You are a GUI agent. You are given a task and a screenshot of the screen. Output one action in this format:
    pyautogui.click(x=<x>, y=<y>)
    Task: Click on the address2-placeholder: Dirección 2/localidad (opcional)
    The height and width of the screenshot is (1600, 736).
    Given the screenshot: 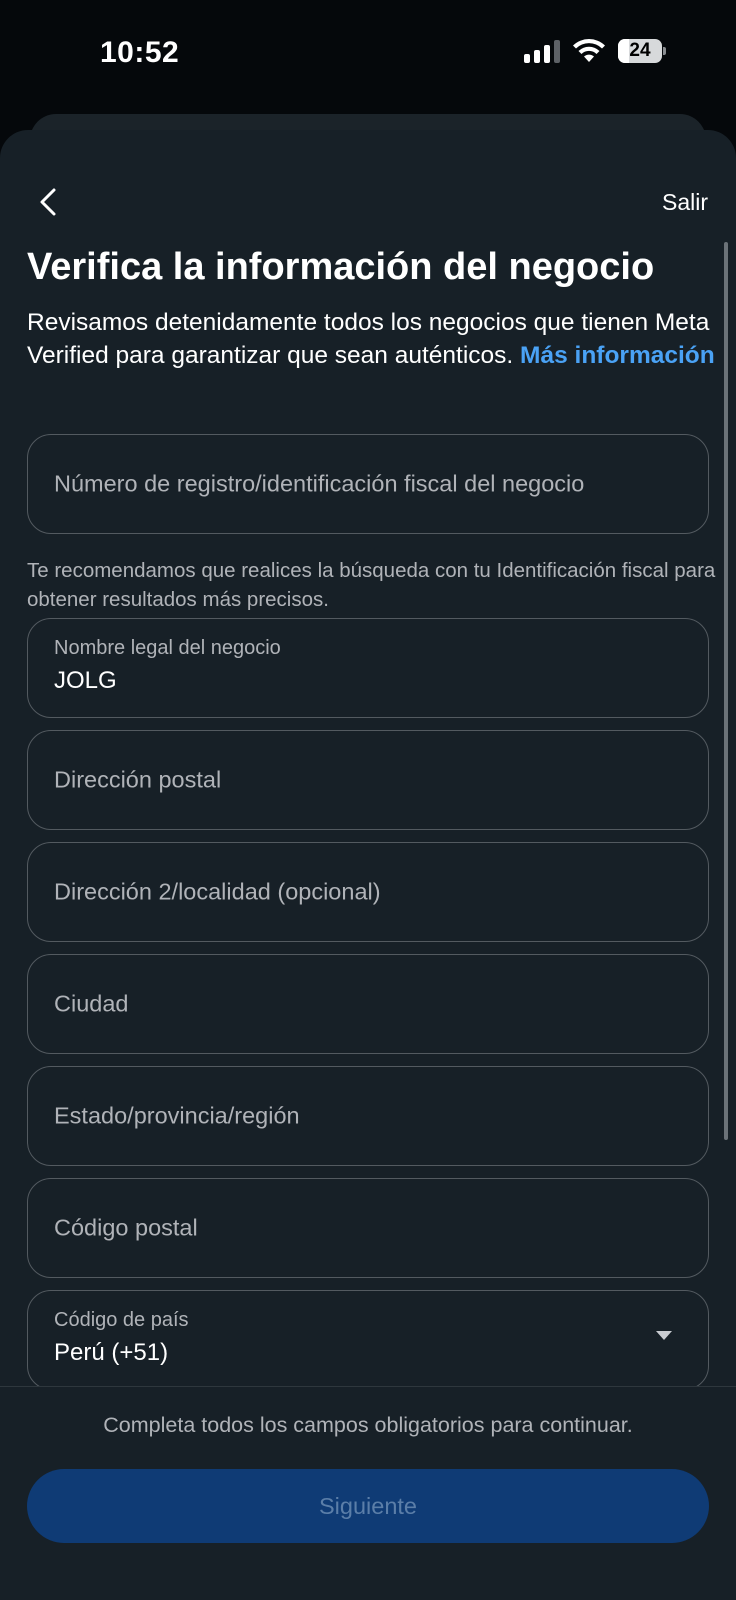 What is the action you would take?
    pyautogui.click(x=217, y=891)
    